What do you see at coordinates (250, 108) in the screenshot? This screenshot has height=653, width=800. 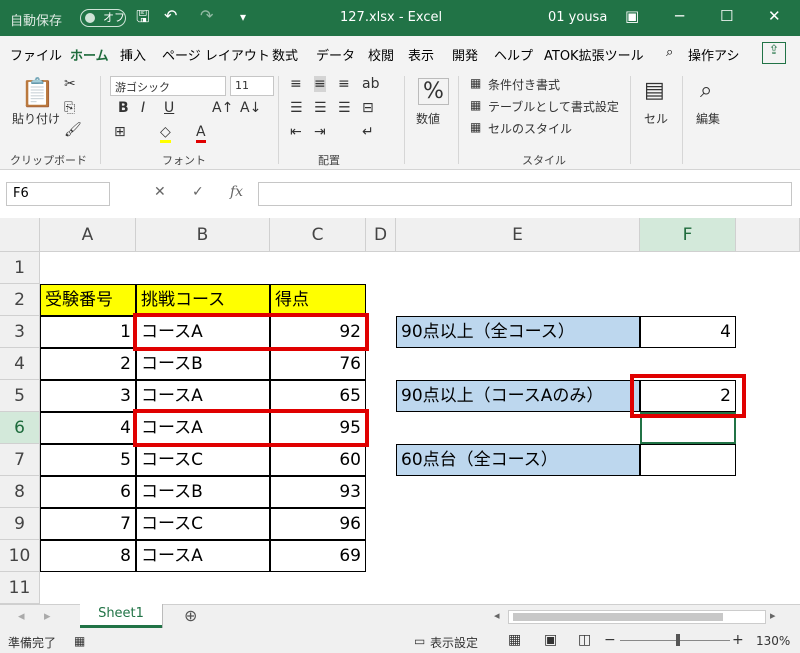 I see `decrease-font-icon: A↓` at bounding box center [250, 108].